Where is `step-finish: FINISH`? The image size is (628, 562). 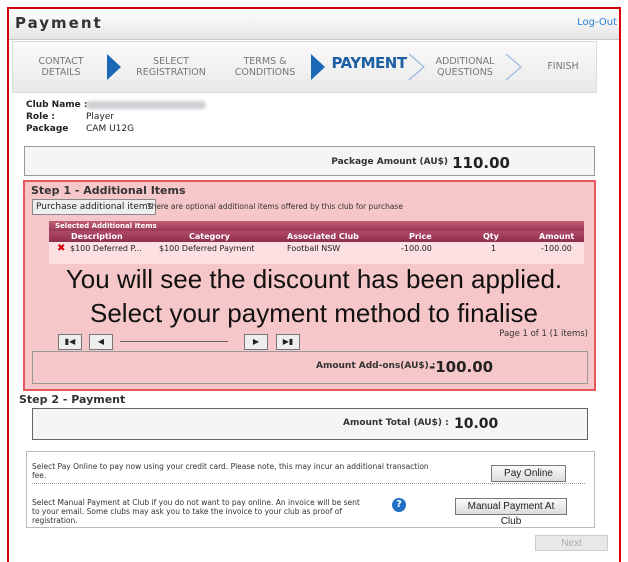 step-finish: FINISH is located at coordinates (563, 66).